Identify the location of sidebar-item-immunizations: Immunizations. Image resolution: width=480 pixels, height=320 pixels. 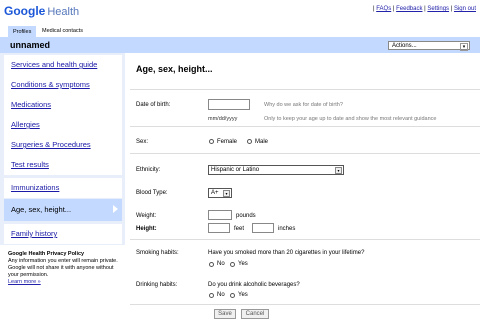
(63, 188).